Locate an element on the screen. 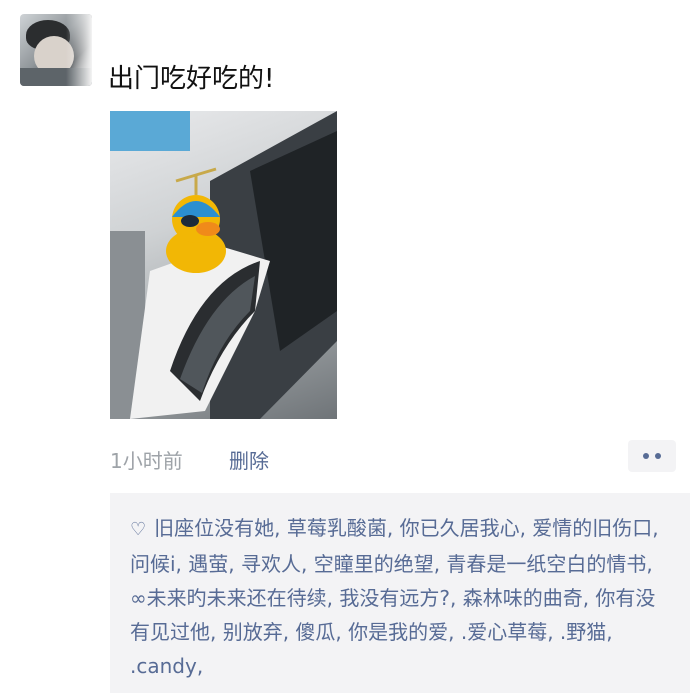 This screenshot has height=693, width=690. post-text: 出门吃好吃的! is located at coordinates (191, 79).